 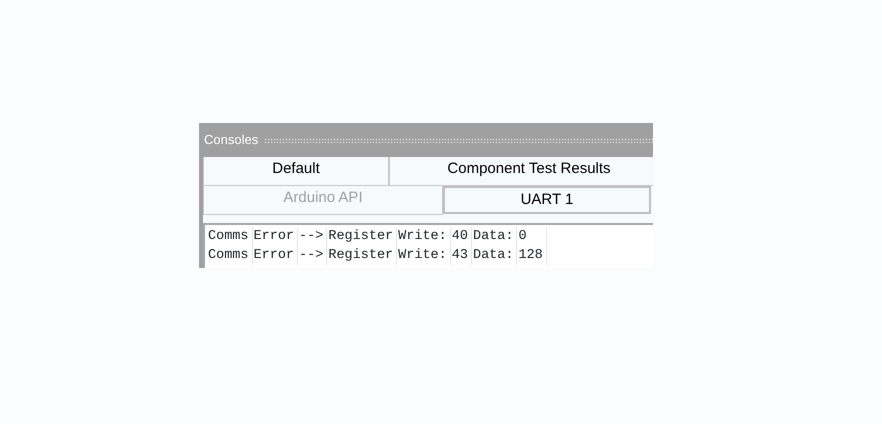 What do you see at coordinates (521, 171) in the screenshot?
I see `console-tab: Component Test Results` at bounding box center [521, 171].